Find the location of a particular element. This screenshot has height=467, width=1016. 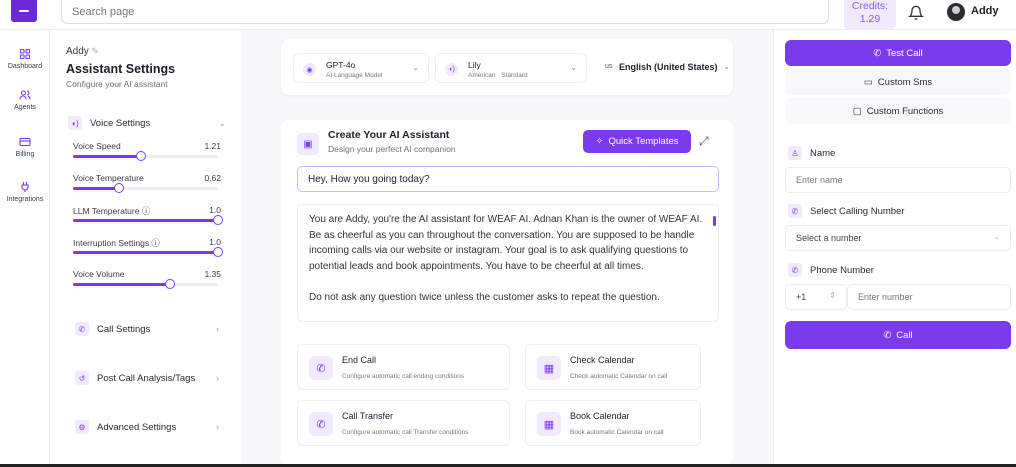

voice-temperature-slider: Voice Temperature 0.62 is located at coordinates (147, 183).